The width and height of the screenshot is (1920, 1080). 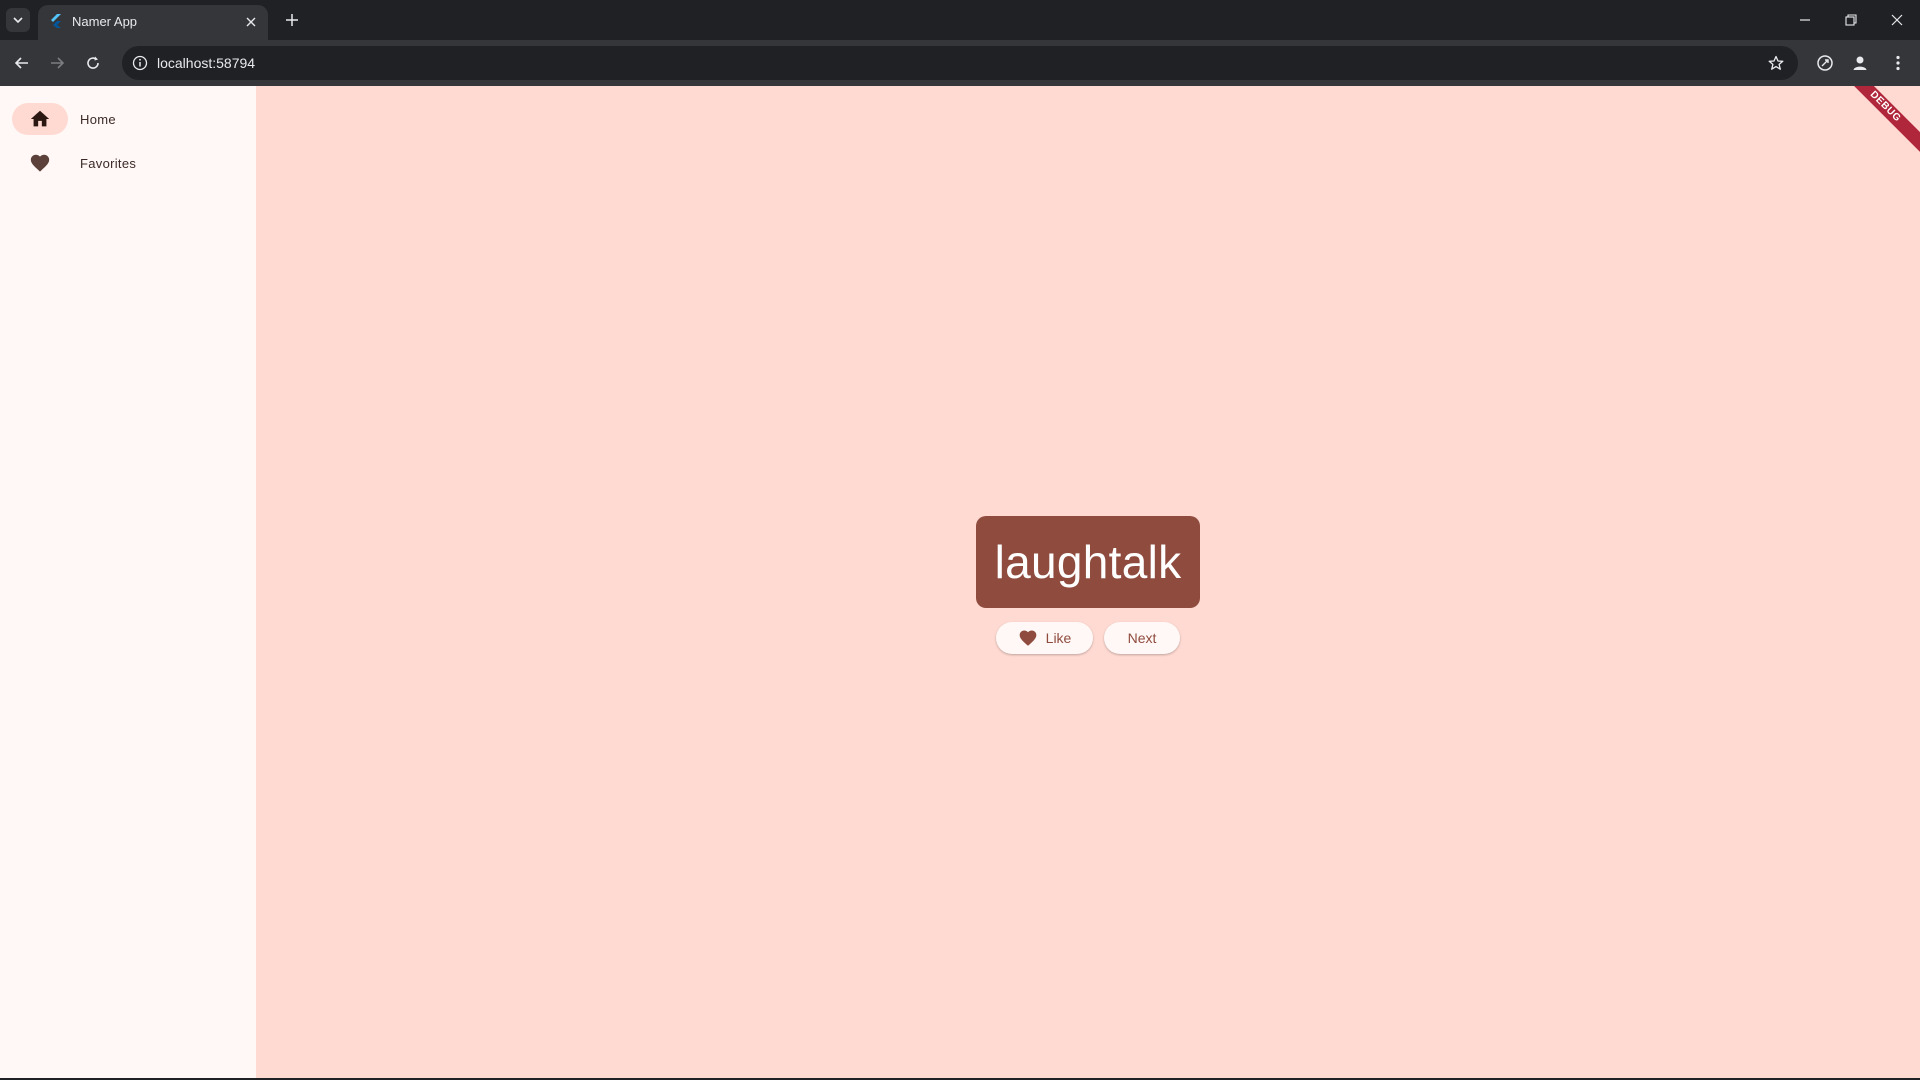 I want to click on reload-icon, so click(x=93, y=62).